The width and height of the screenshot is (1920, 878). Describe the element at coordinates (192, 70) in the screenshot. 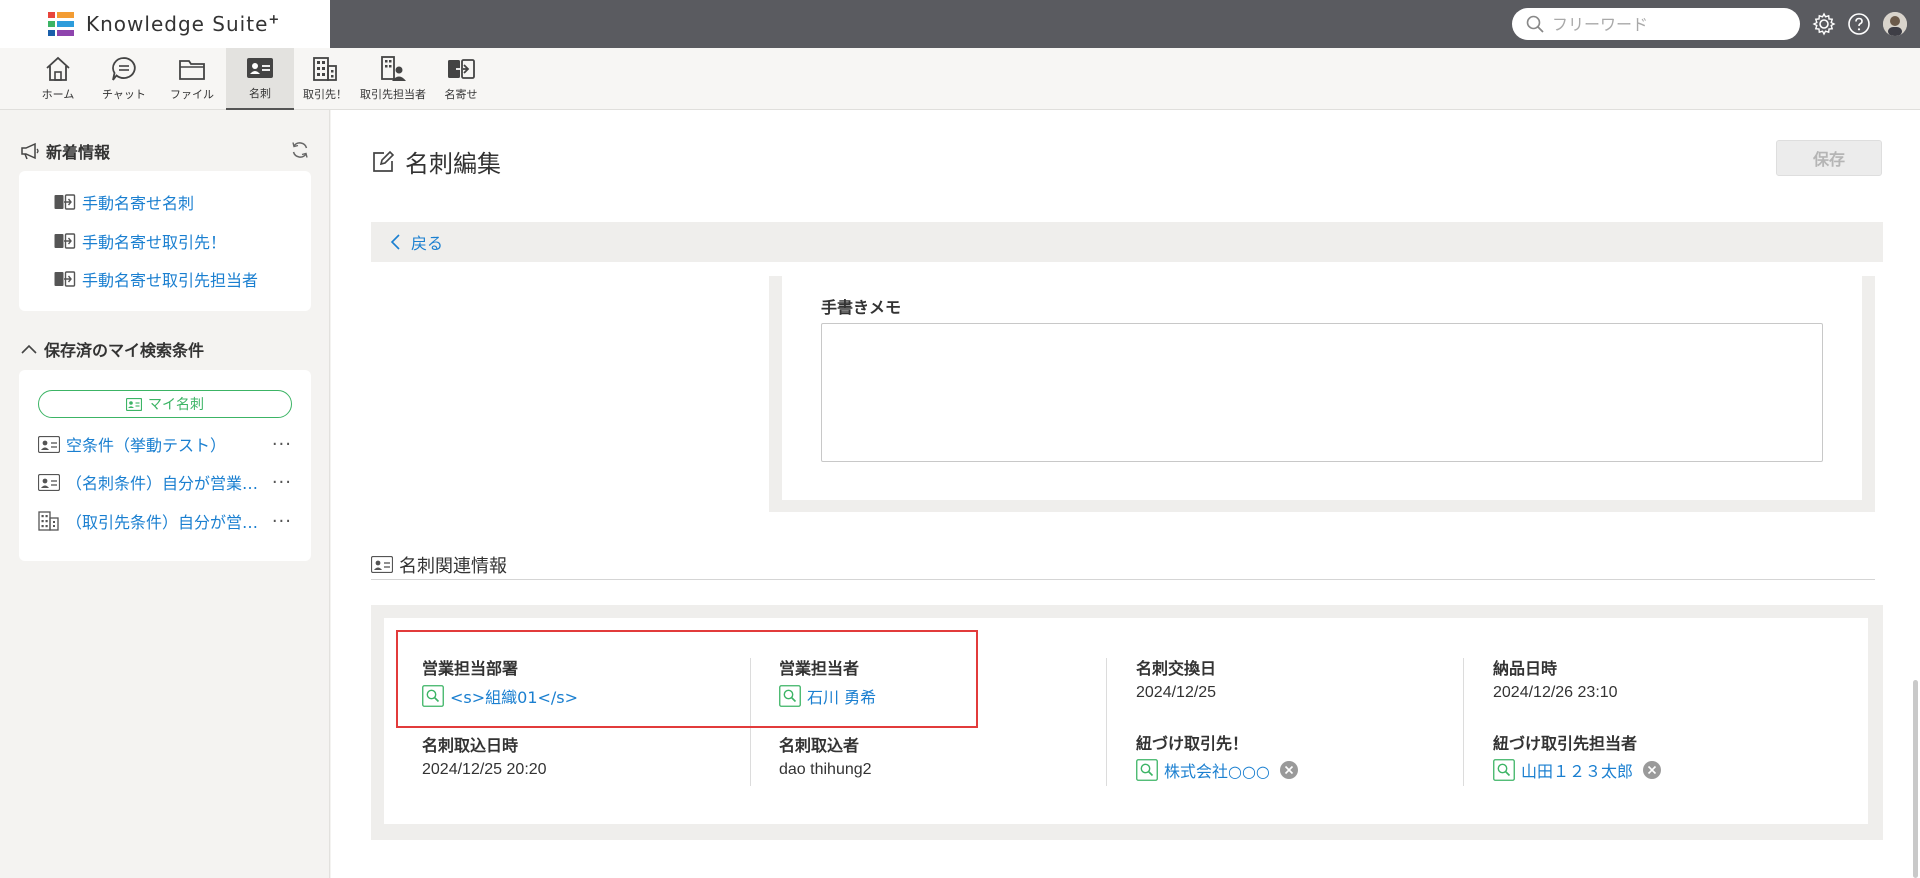

I see `folder-icon` at that location.